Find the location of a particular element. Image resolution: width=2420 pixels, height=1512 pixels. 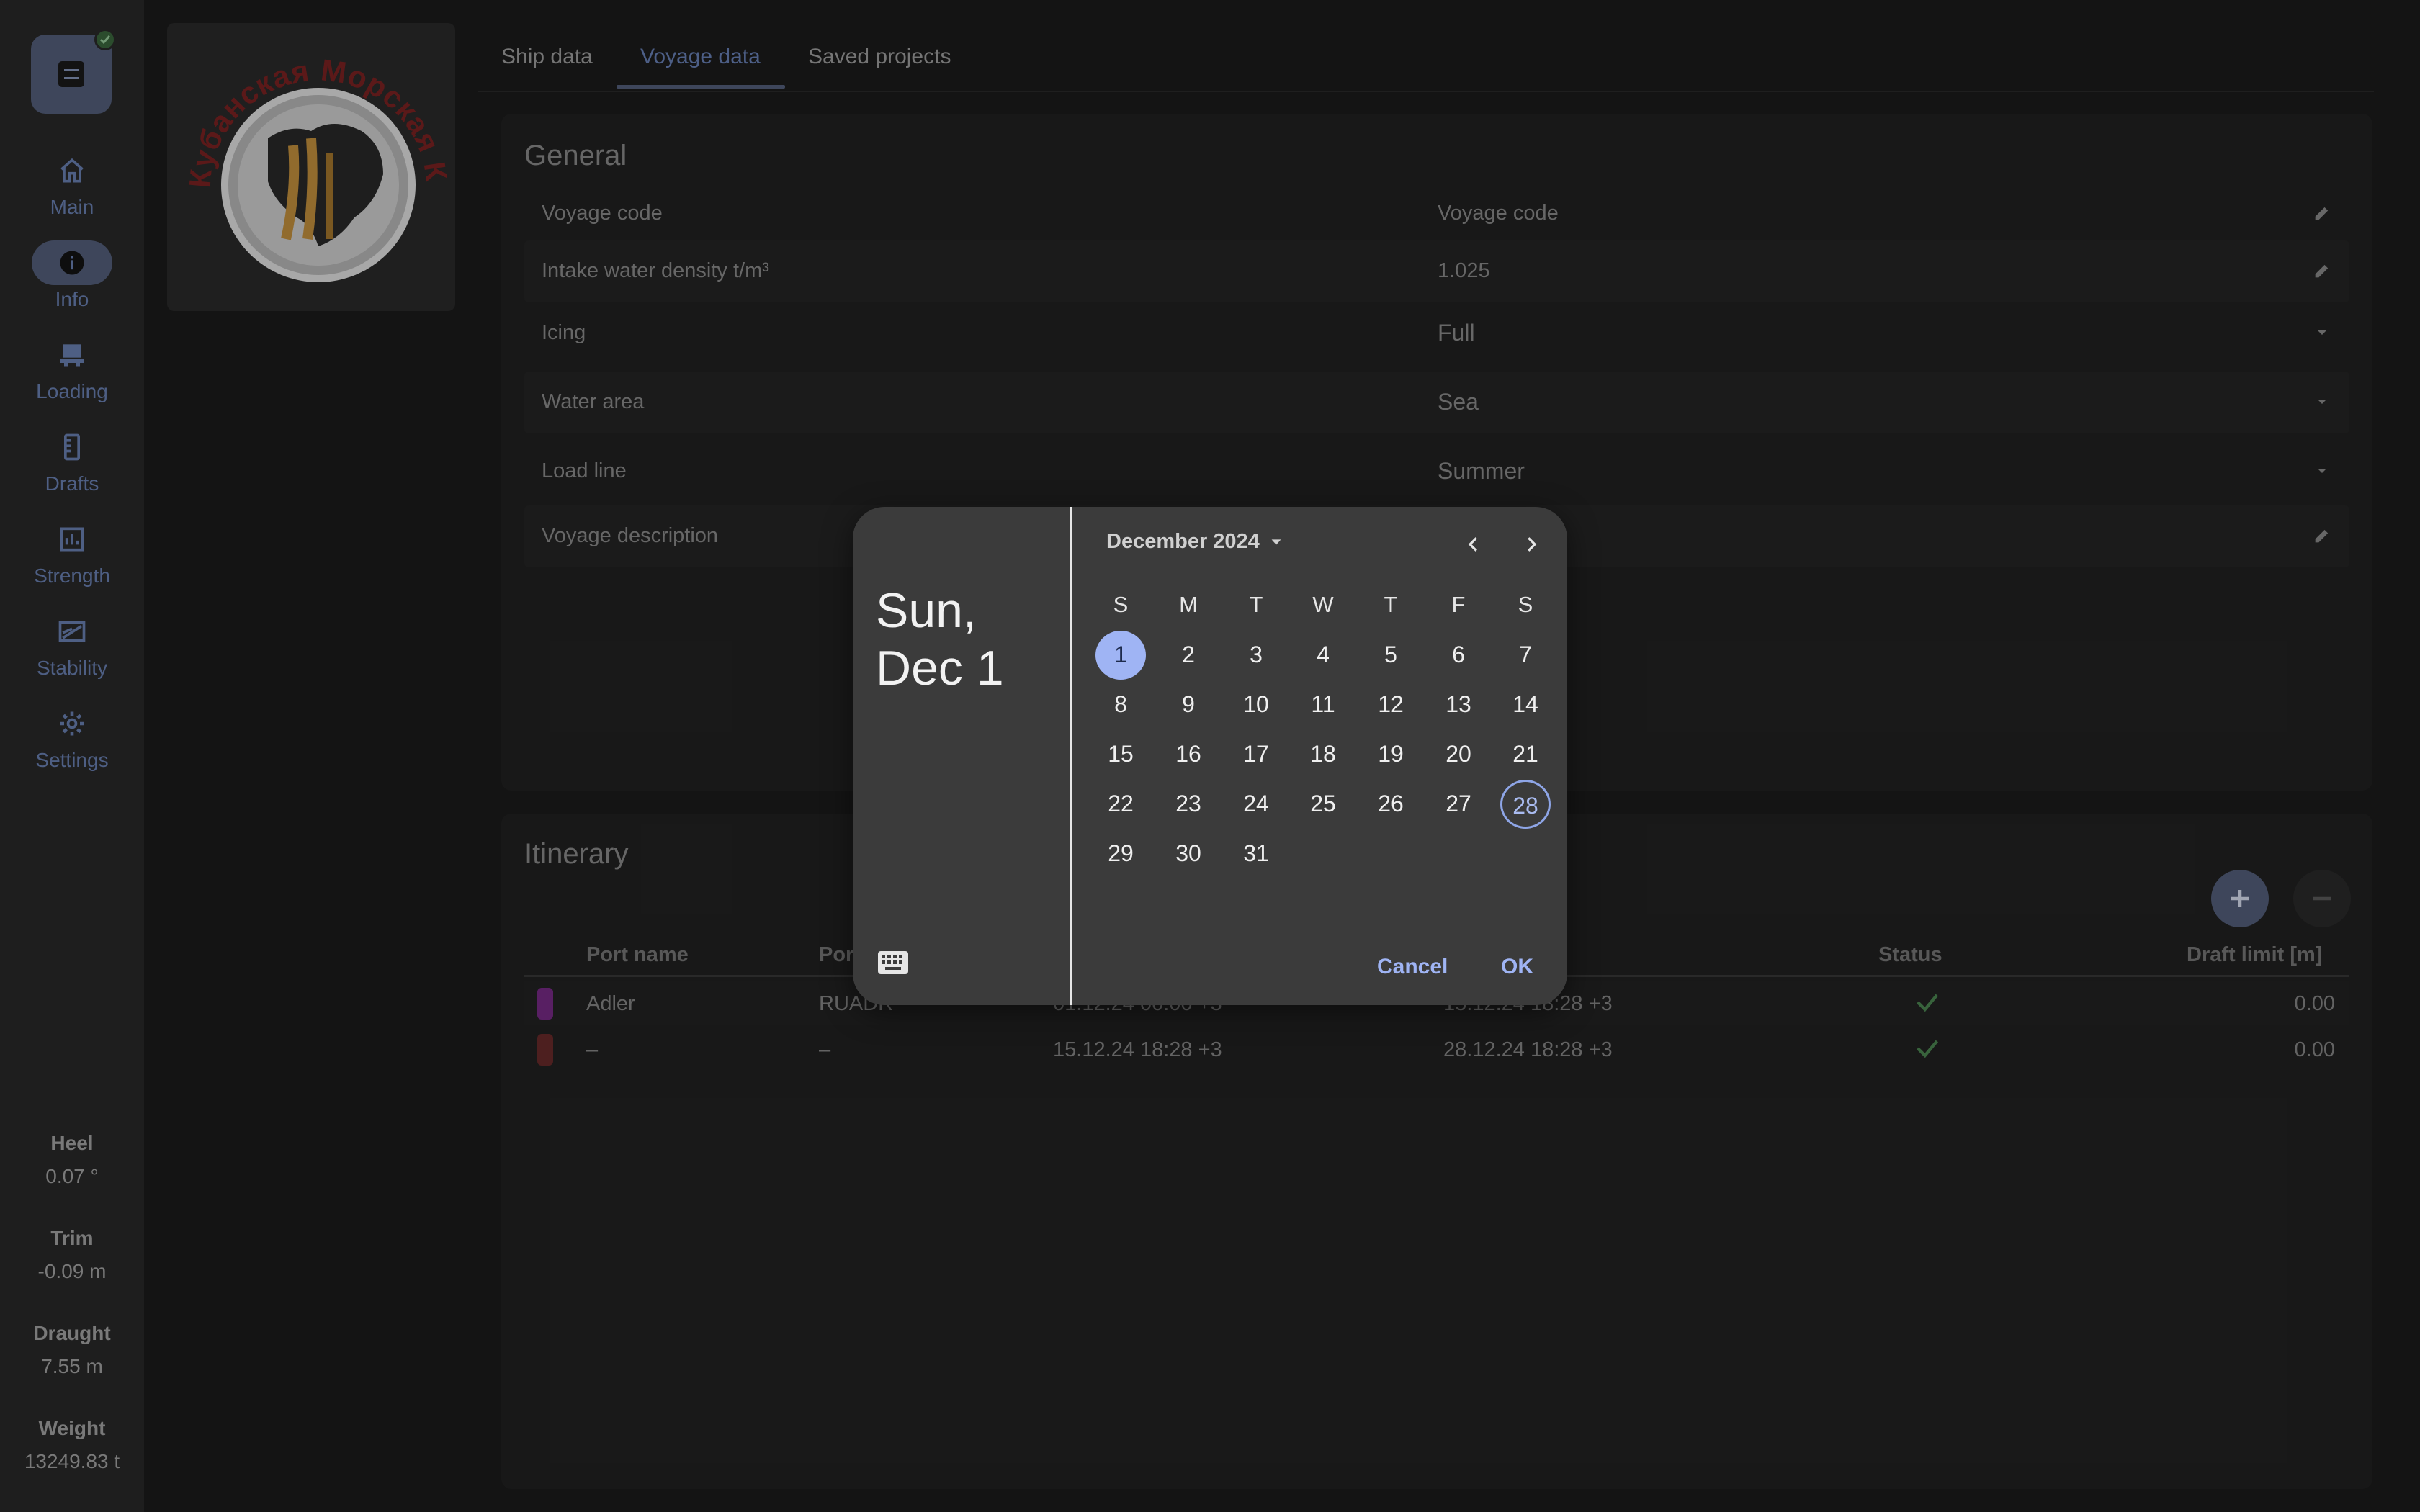

calendar-day: 11 is located at coordinates (1323, 704).